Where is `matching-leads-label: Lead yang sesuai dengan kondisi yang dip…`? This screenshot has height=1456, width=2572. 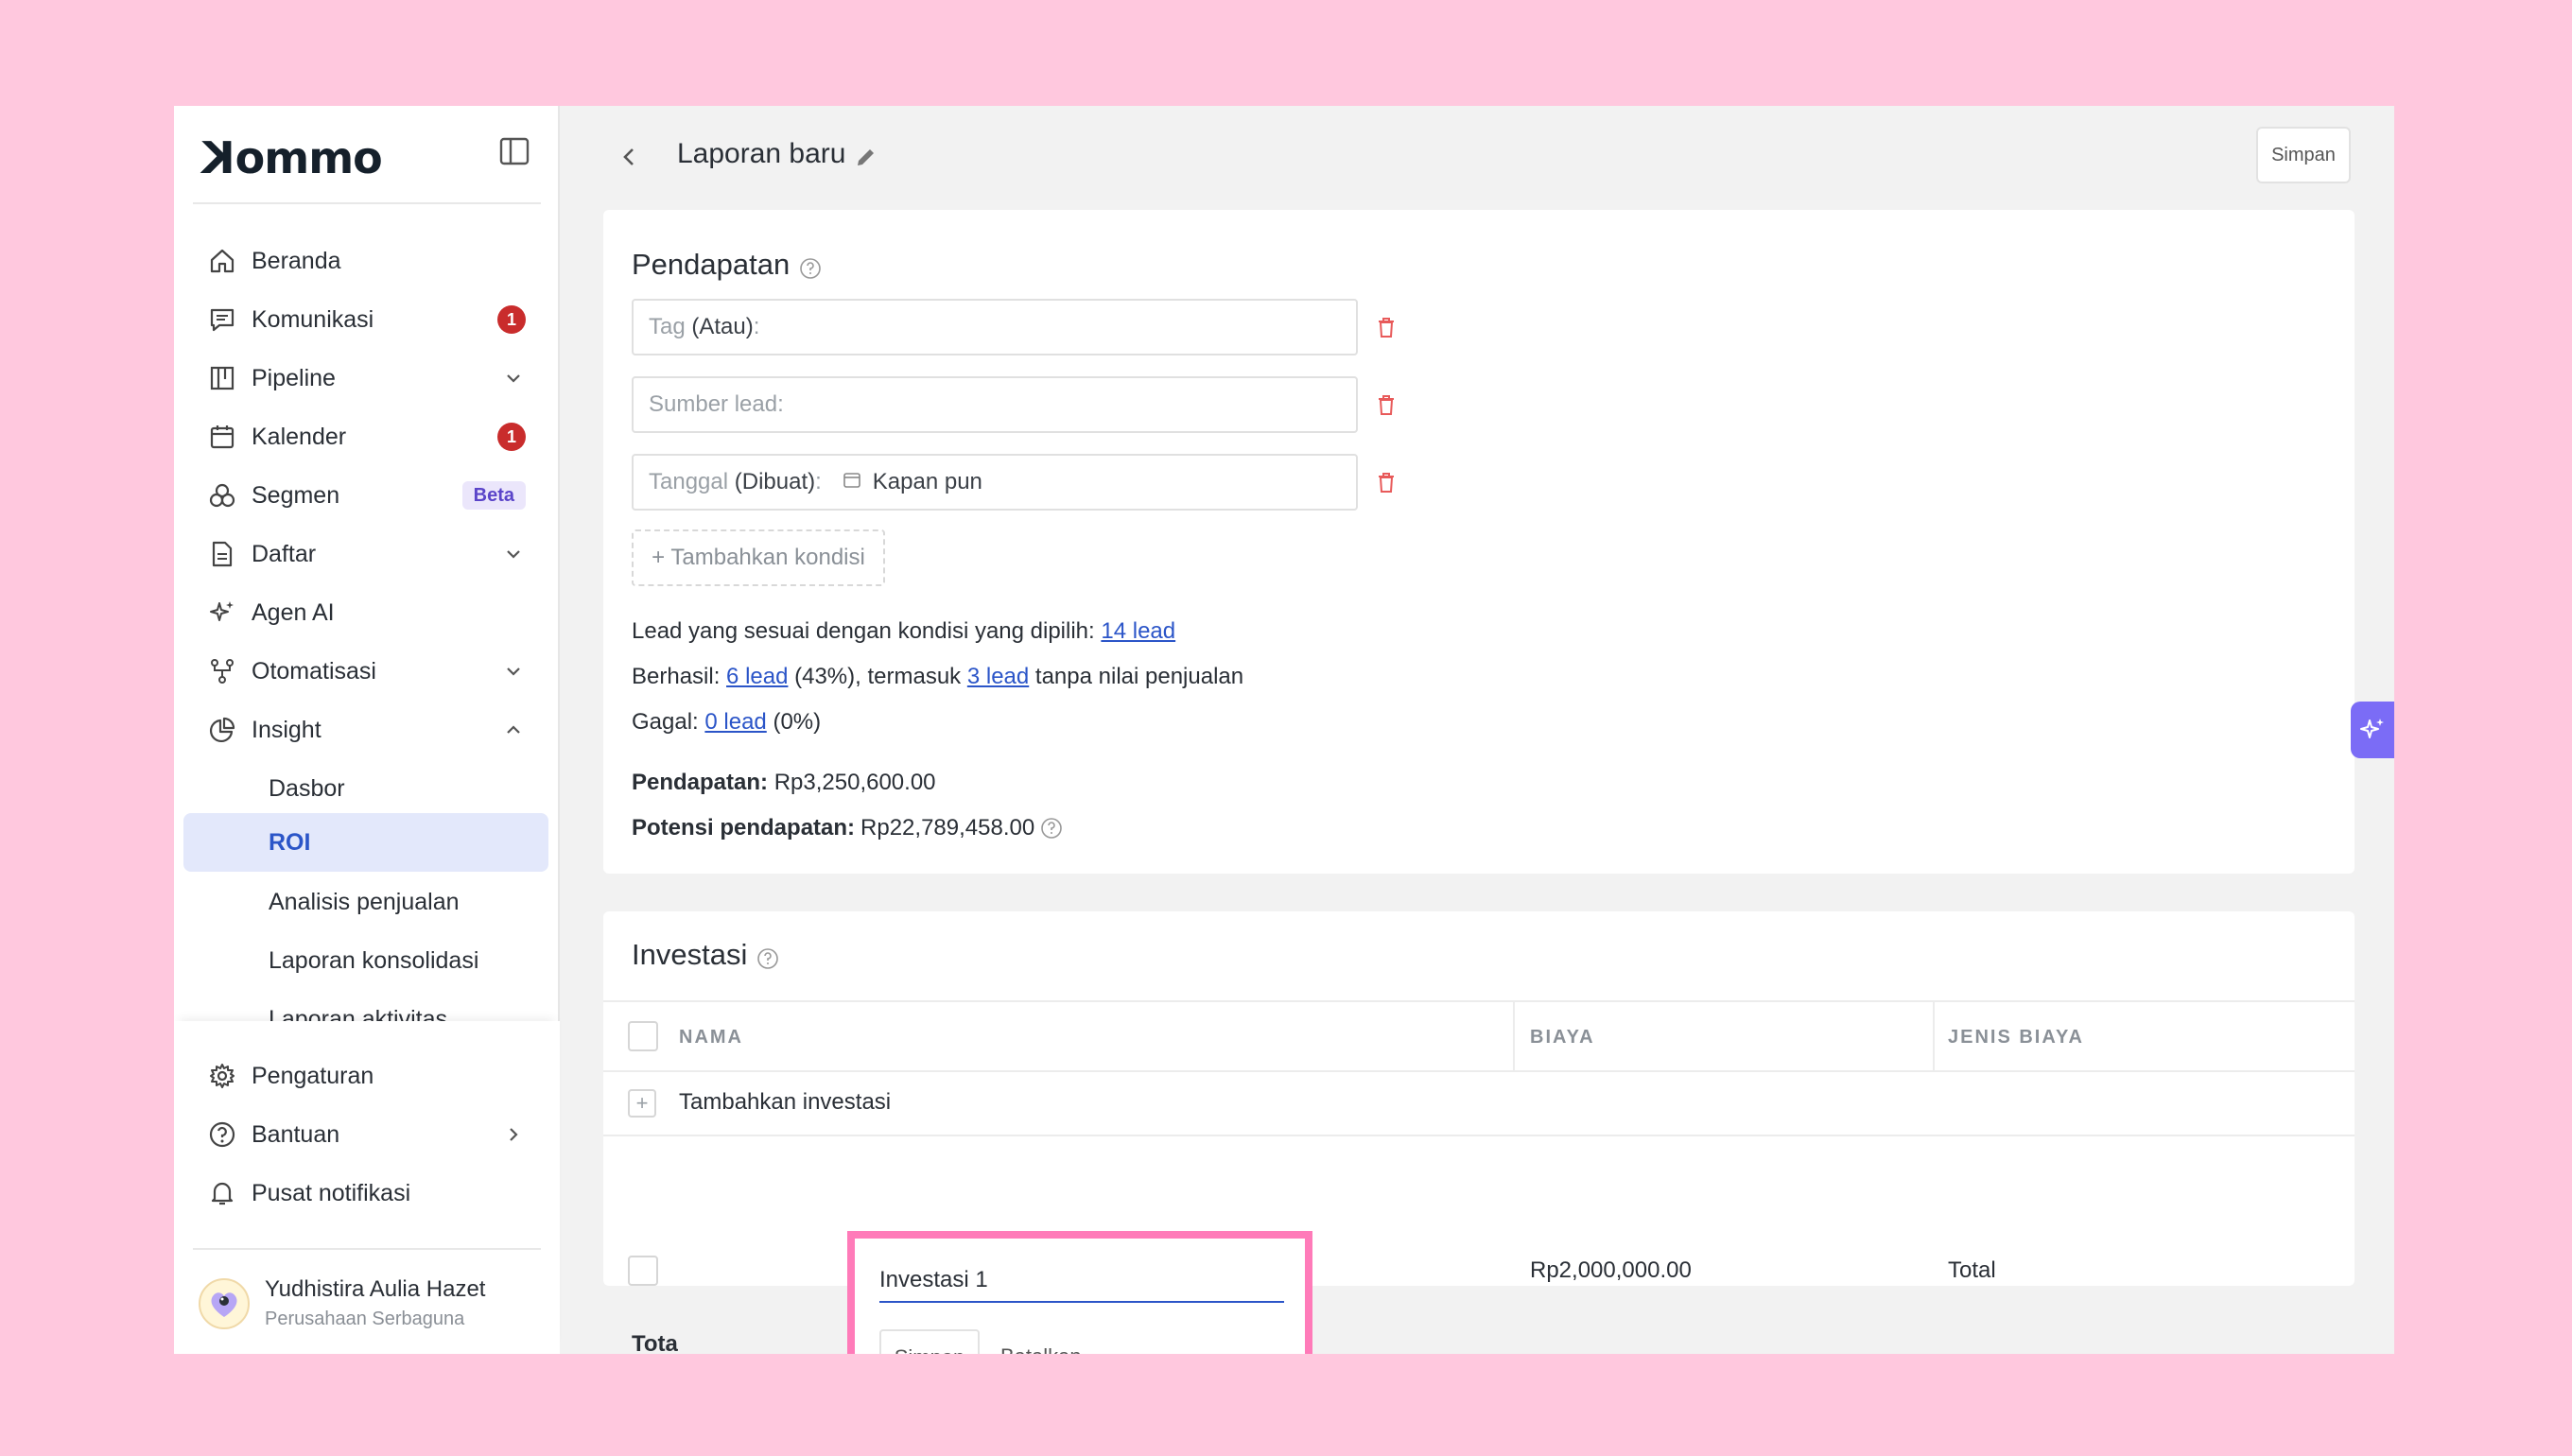
matching-leads-label: Lead yang sesuai dengan kondisi yang dip… is located at coordinates (863, 631).